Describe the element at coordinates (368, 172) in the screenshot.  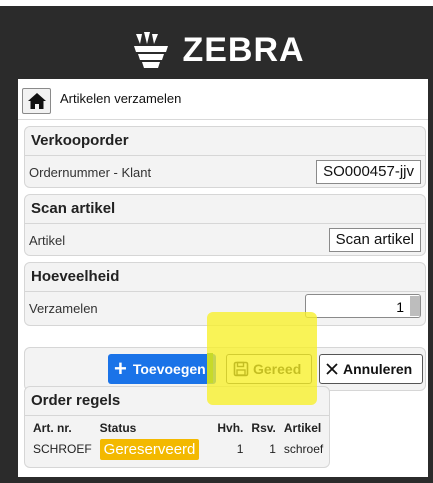
I see `sales-order-field: SO000457-jjv` at that location.